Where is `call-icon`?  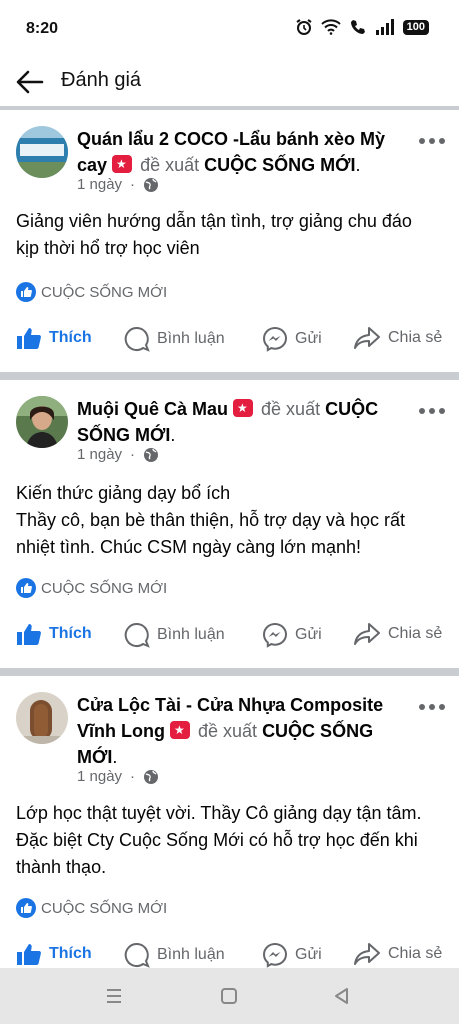 call-icon is located at coordinates (357, 27).